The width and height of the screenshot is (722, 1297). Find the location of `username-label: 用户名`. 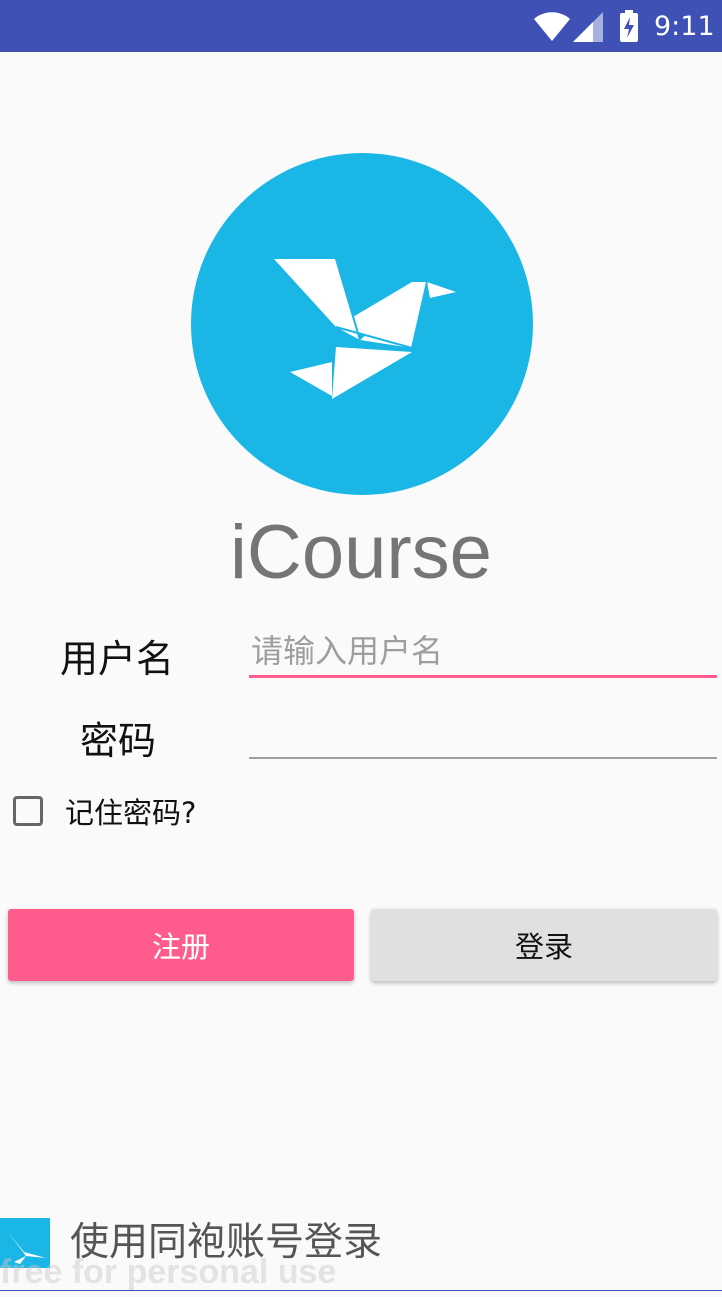

username-label: 用户名 is located at coordinates (117, 659).